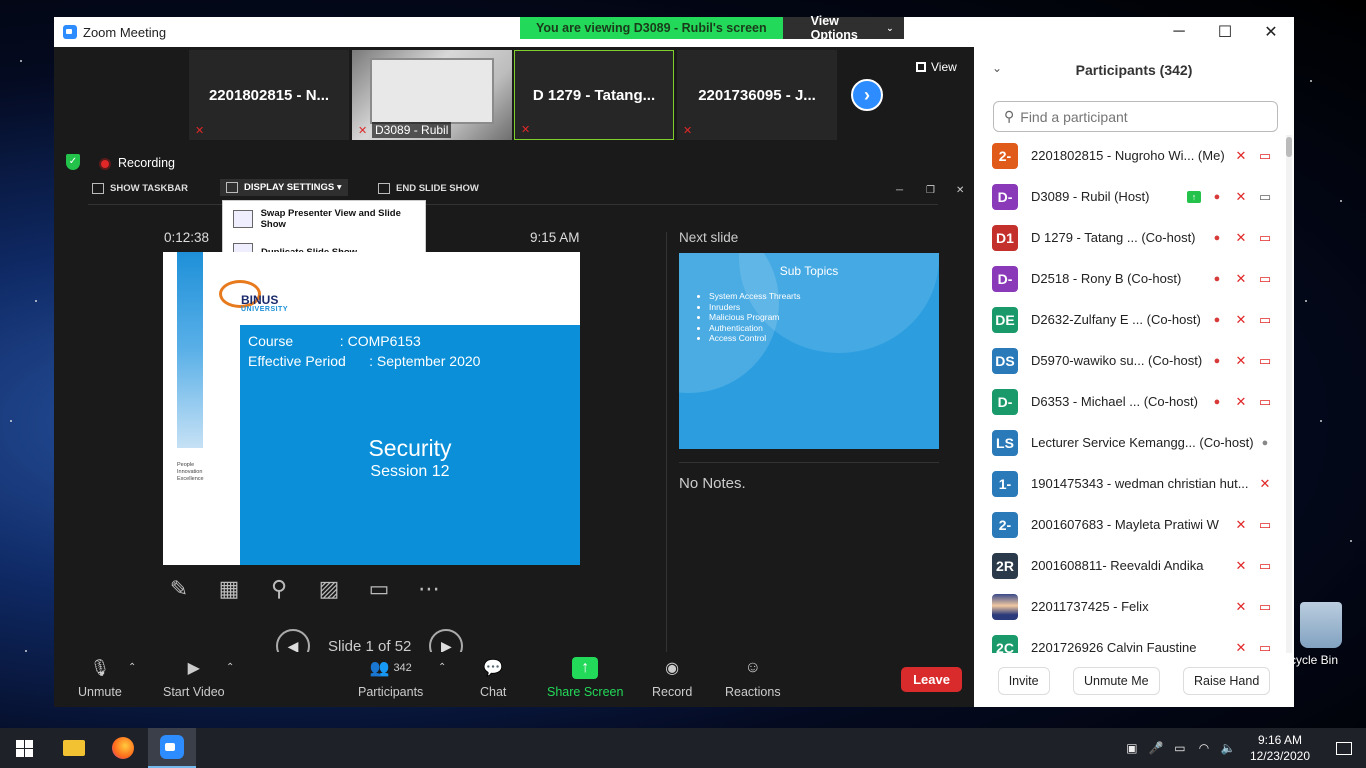 This screenshot has height=768, width=1366. Describe the element at coordinates (24, 748) in the screenshot. I see `start-button` at that location.